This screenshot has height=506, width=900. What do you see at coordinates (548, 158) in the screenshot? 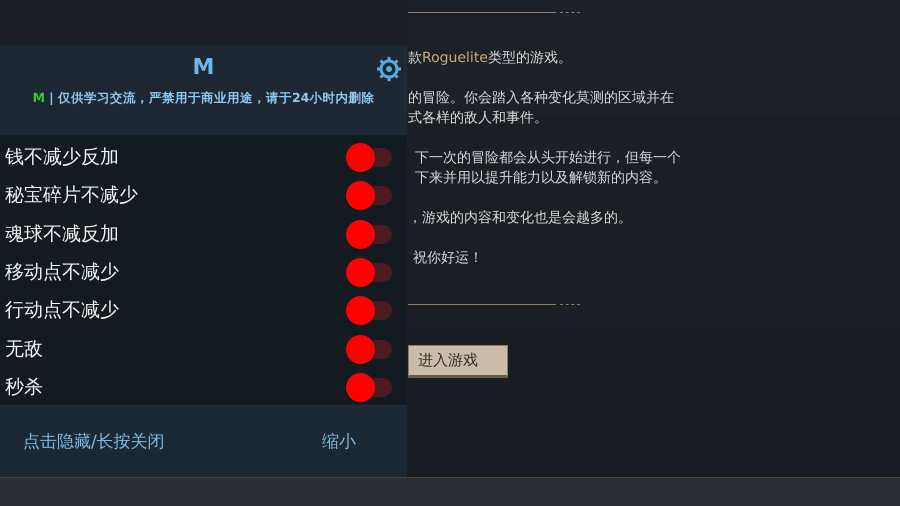
I see `intro-text: 下一次的冒险都会从头开始进行，但每一个` at bounding box center [548, 158].